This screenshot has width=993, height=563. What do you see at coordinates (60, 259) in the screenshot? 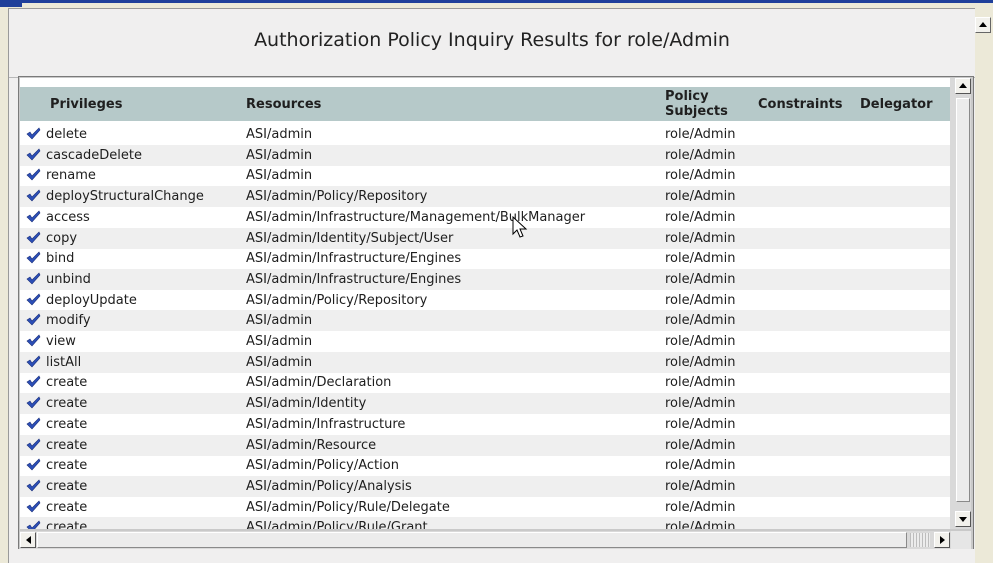
I see `privilege-cell: bind` at bounding box center [60, 259].